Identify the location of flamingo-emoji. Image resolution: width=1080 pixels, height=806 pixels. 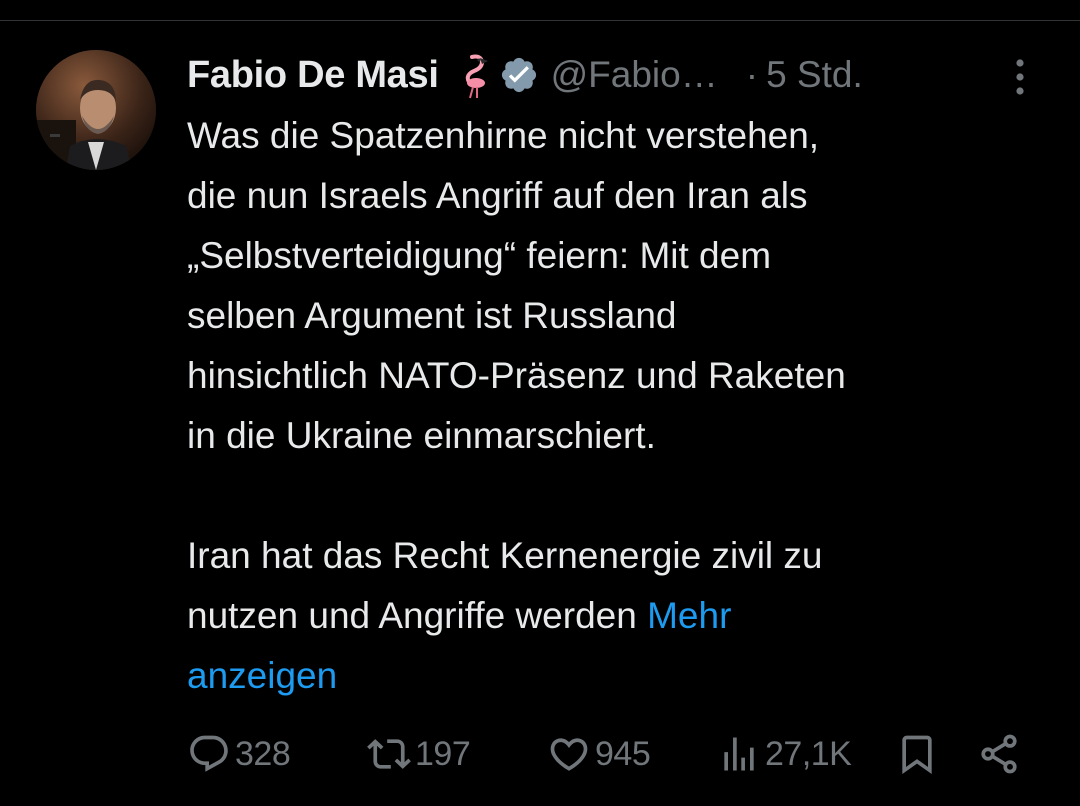
(472, 75).